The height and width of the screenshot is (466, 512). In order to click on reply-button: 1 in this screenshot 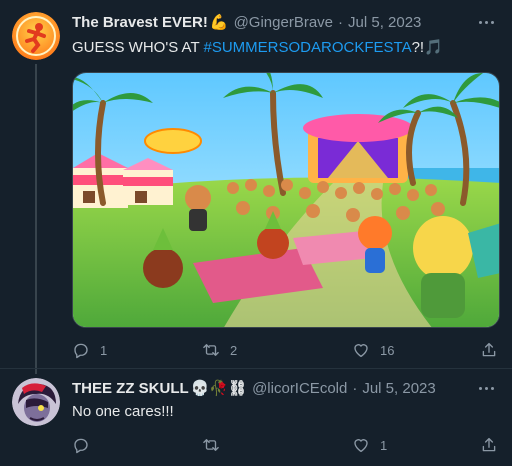, I will do `click(89, 350)`.